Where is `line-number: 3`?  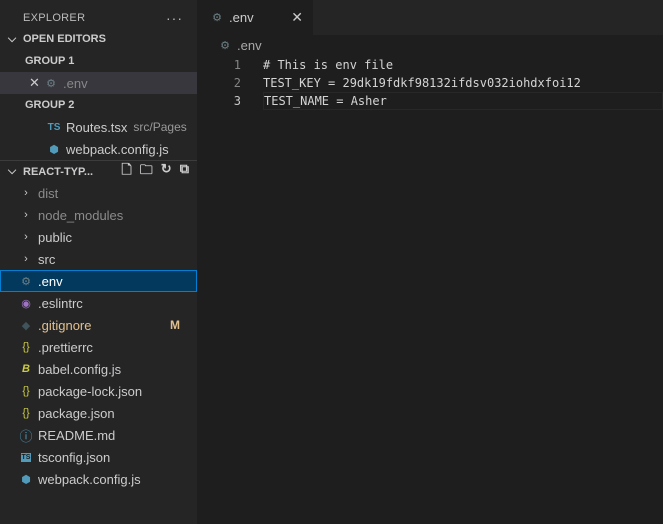
line-number: 3 is located at coordinates (237, 101).